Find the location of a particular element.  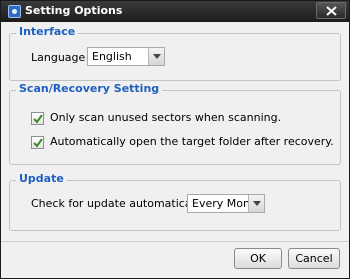

update-frequency-dropdown-button is located at coordinates (256, 203).